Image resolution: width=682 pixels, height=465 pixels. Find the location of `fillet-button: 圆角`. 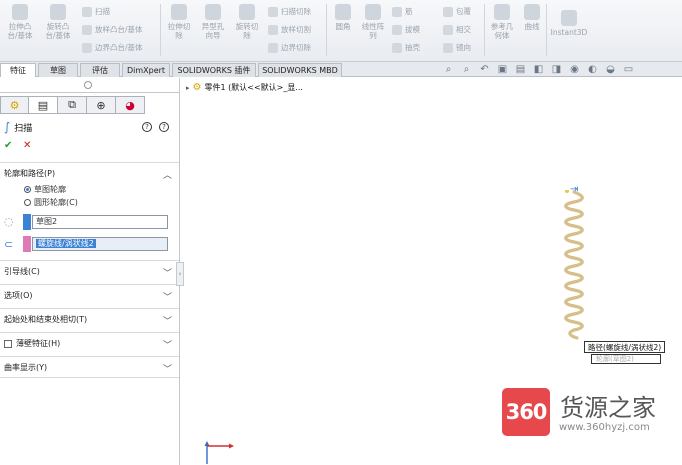

fillet-button: 圆角 is located at coordinates (343, 17).